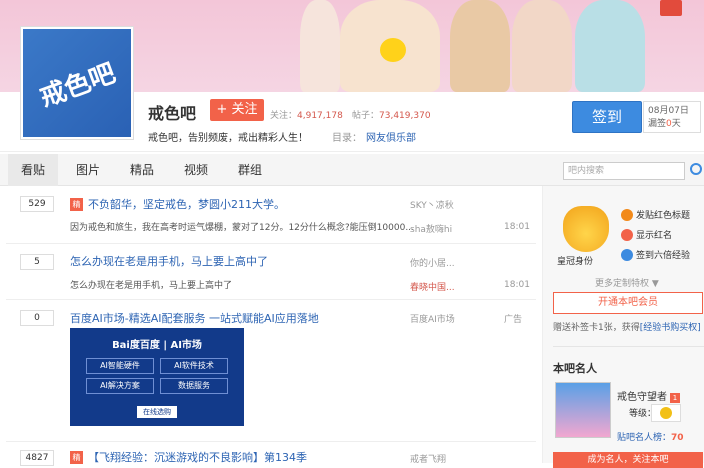 This screenshot has width=704, height=468. What do you see at coordinates (194, 318) in the screenshot?
I see `ad-title: 百度AI市场-精选AI配套服务 一站式赋能AI应用落地` at bounding box center [194, 318].